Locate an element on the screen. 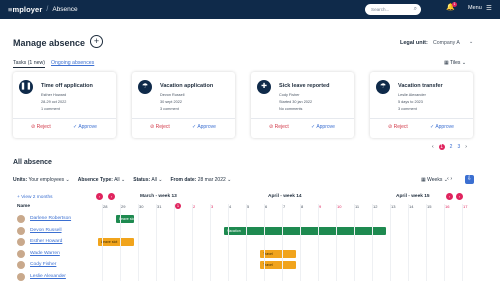 The image size is (500, 281). absence-bar: Vacation is located at coordinates (305, 230).